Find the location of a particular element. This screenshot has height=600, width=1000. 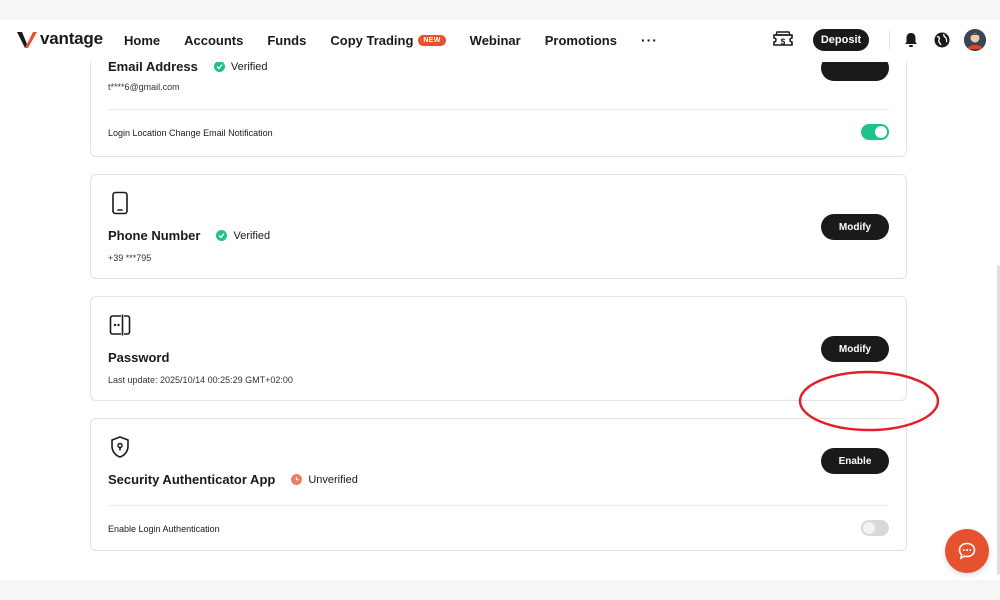

password-icon is located at coordinates (120, 325).